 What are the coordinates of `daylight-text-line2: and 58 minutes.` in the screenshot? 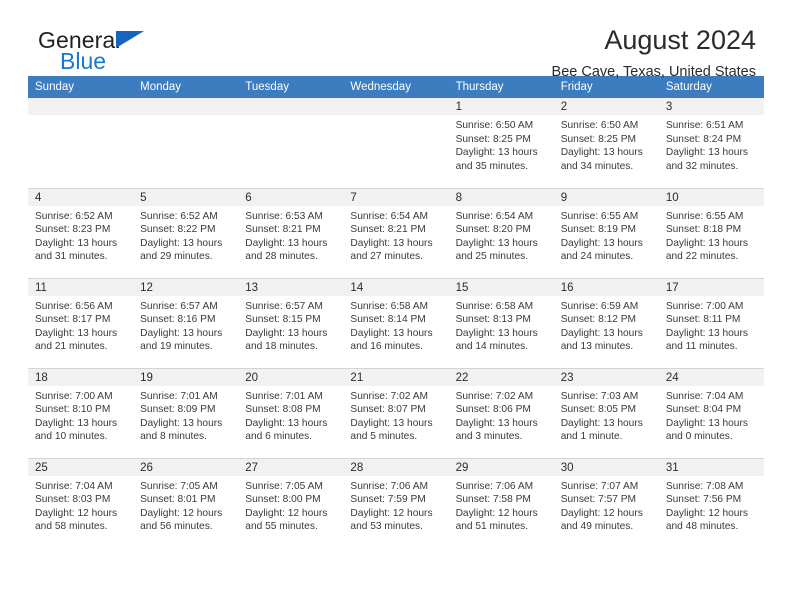 It's located at (71, 527).